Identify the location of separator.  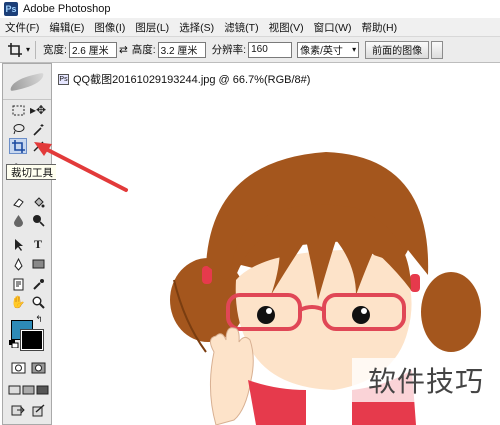
(36, 49).